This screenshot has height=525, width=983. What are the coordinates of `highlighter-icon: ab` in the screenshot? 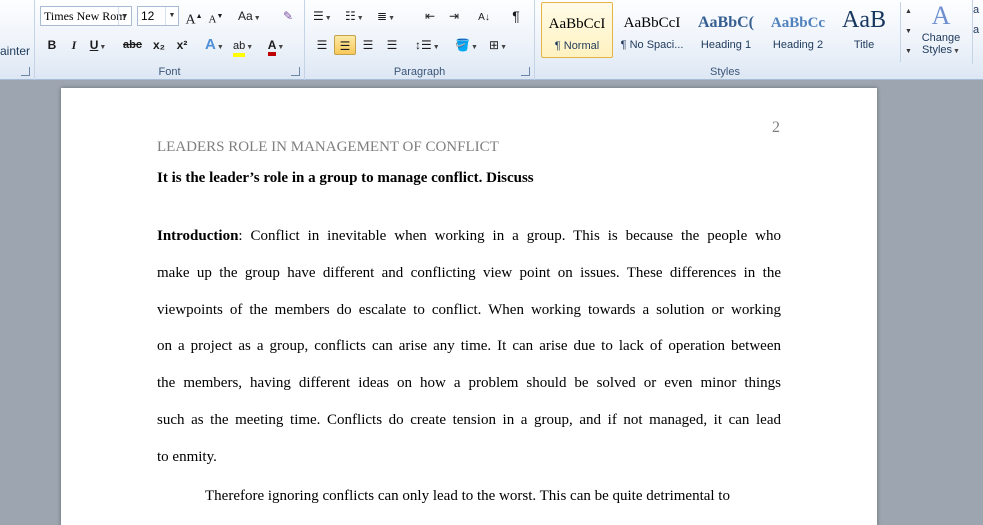 It's located at (239, 48).